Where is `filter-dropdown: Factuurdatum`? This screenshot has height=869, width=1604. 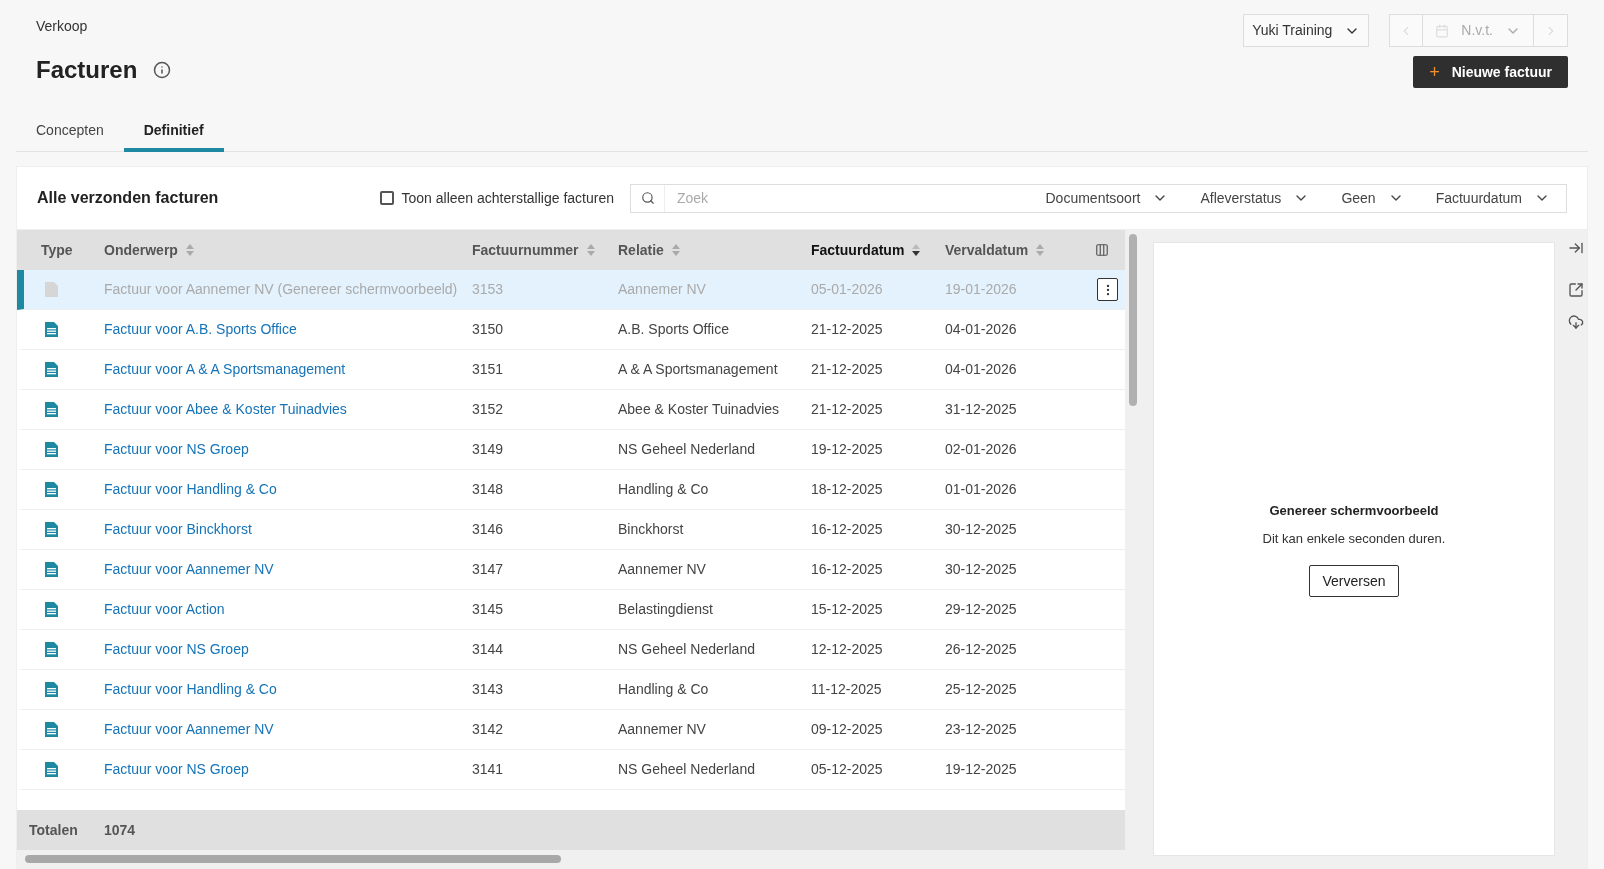 filter-dropdown: Factuurdatum is located at coordinates (1492, 198).